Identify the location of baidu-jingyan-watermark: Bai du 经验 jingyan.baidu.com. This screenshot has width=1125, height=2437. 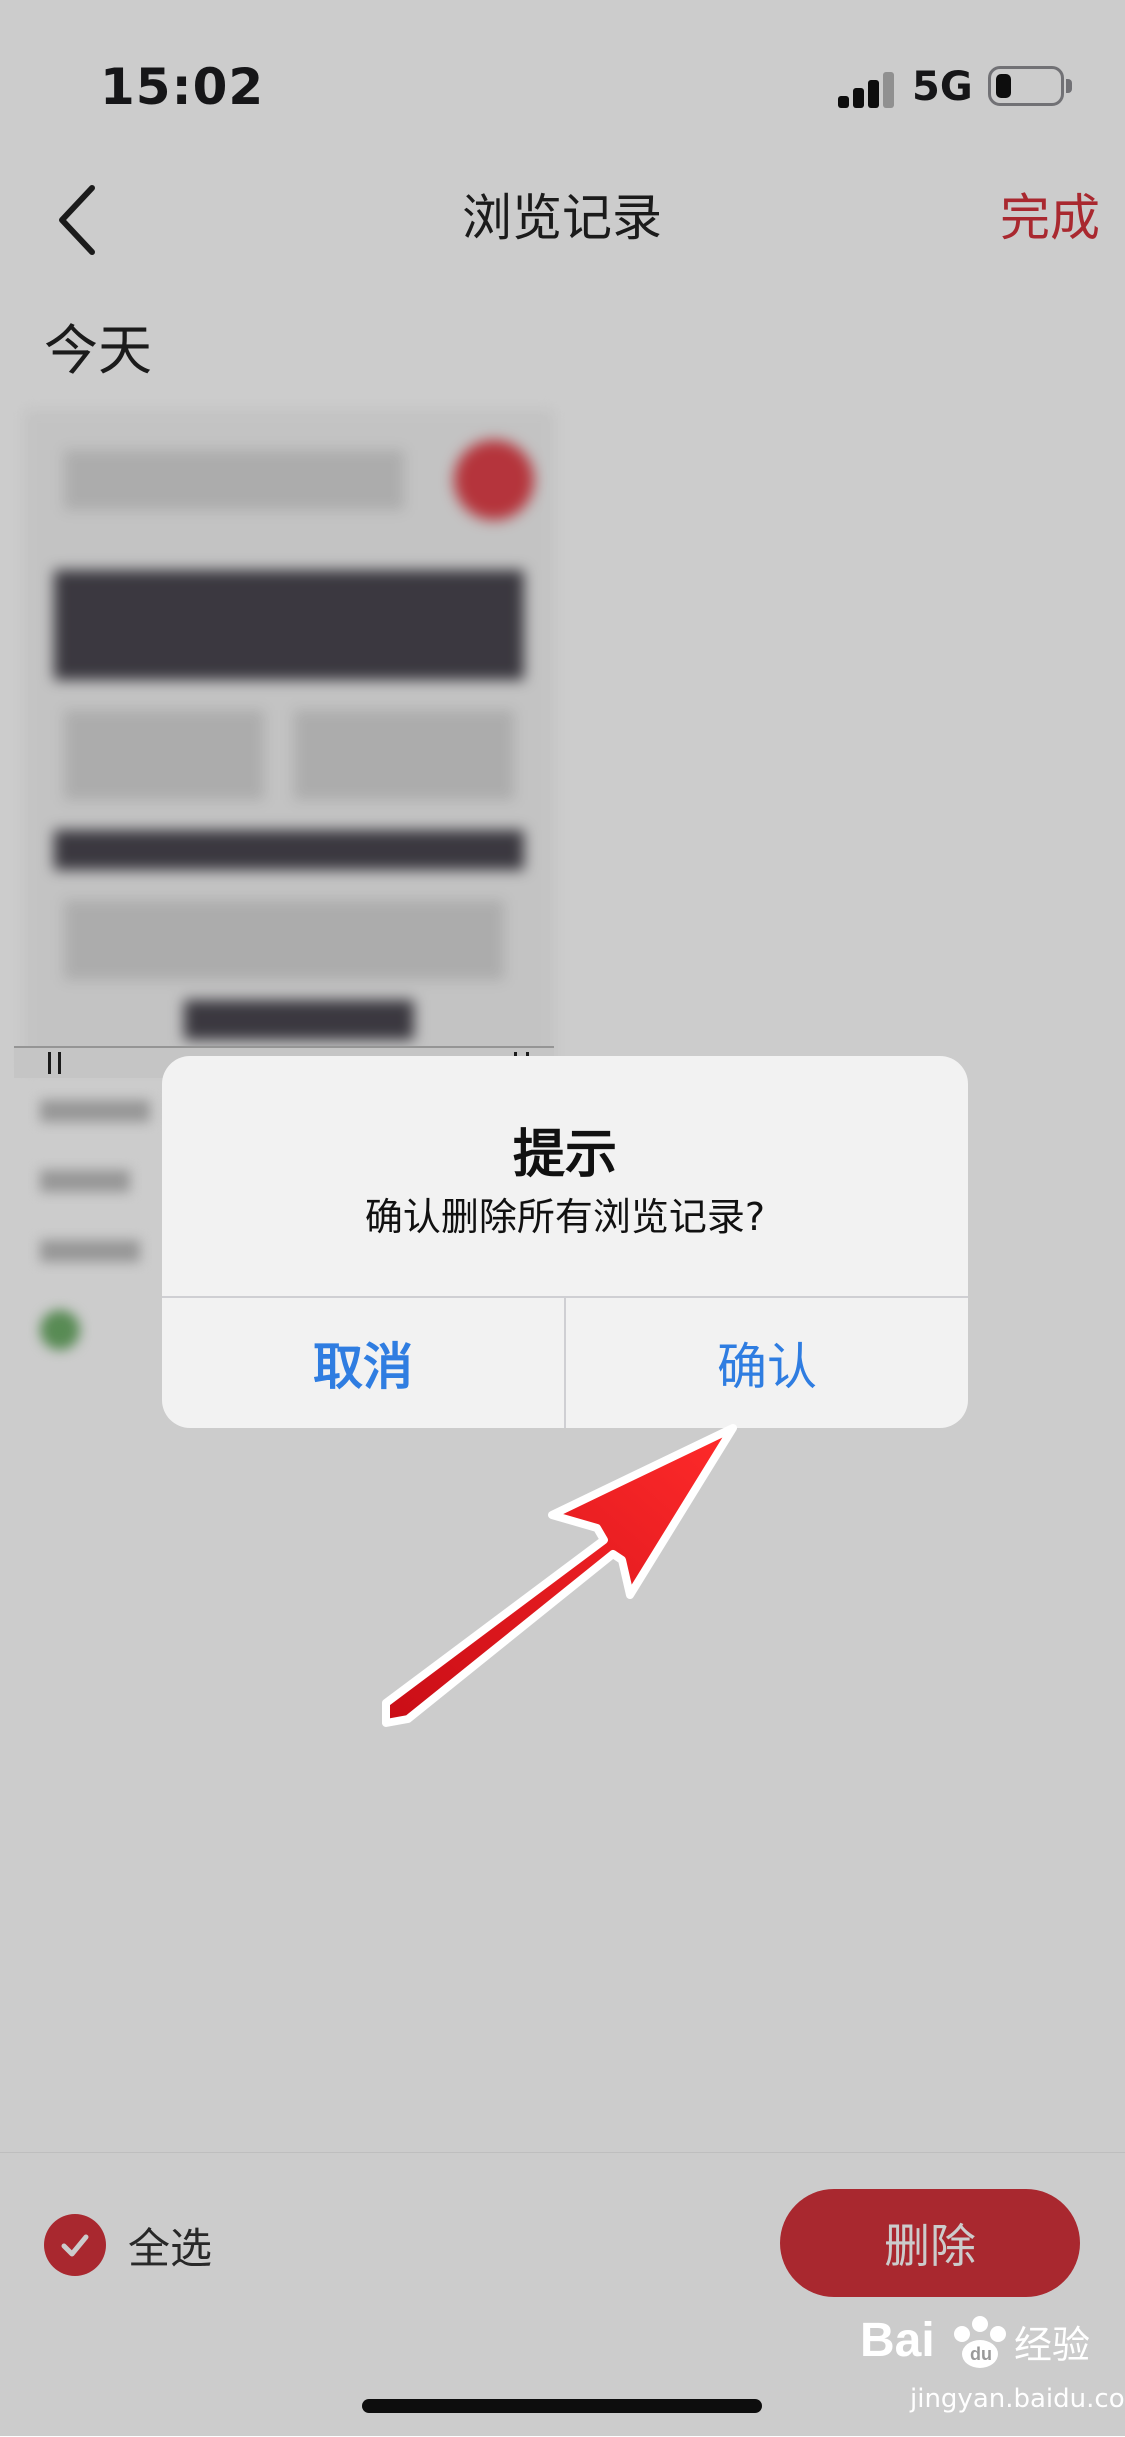
(972, 2365).